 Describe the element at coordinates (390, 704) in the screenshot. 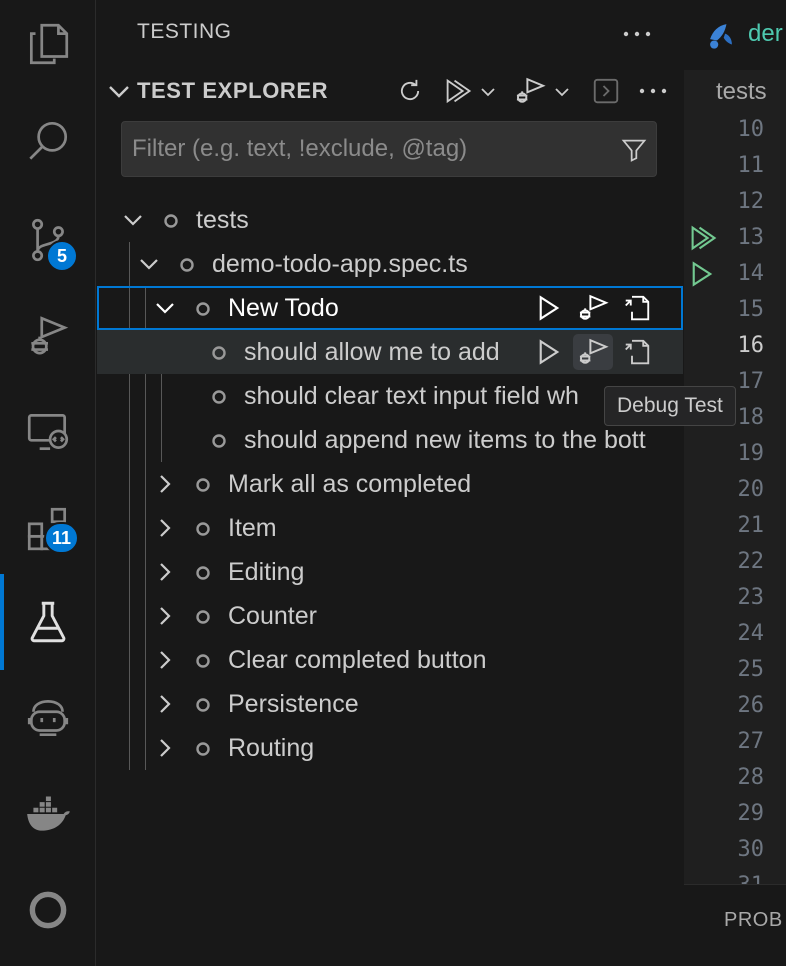

I see `tree-item-group: Persistence` at that location.